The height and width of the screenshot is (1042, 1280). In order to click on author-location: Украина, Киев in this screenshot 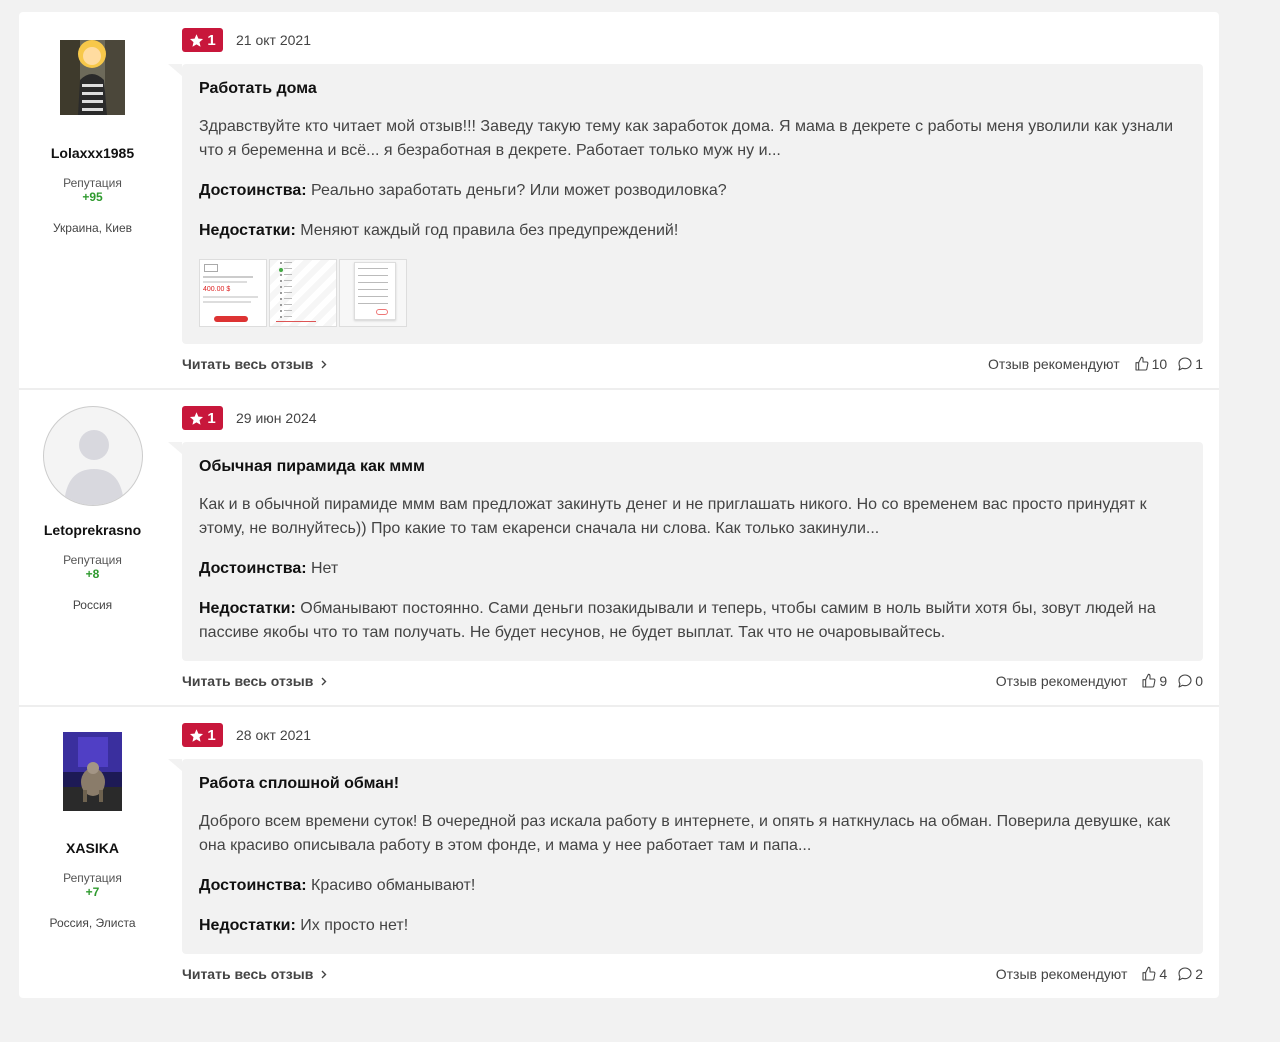, I will do `click(92, 228)`.